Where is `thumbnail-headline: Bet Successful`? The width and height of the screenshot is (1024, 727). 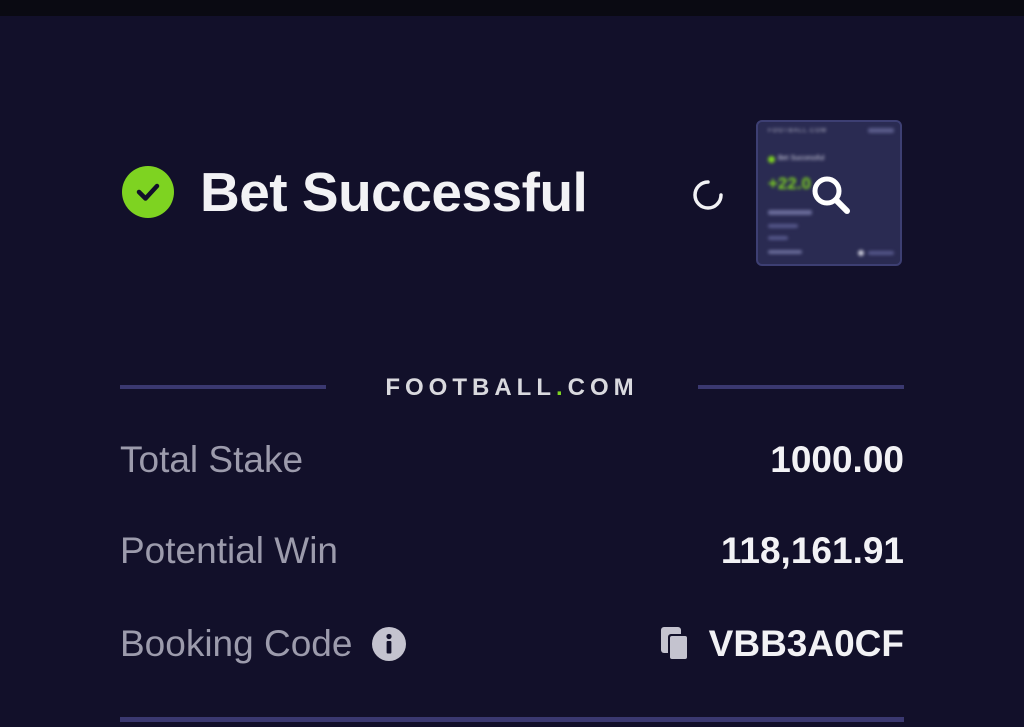
thumbnail-headline: Bet Successful is located at coordinates (801, 158).